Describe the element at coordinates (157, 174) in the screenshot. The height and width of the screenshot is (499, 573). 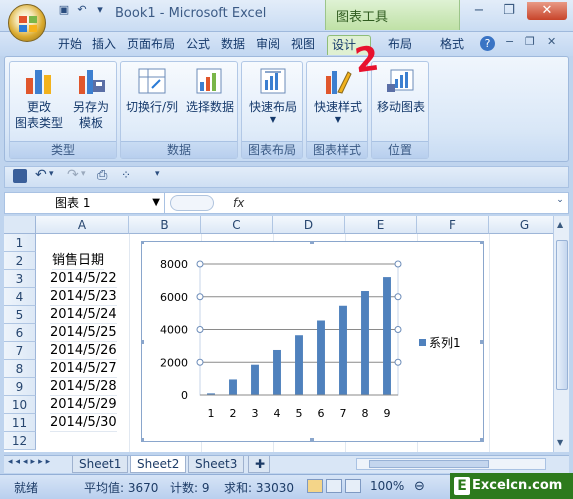
I see `customize-qat-icon: ▾` at that location.